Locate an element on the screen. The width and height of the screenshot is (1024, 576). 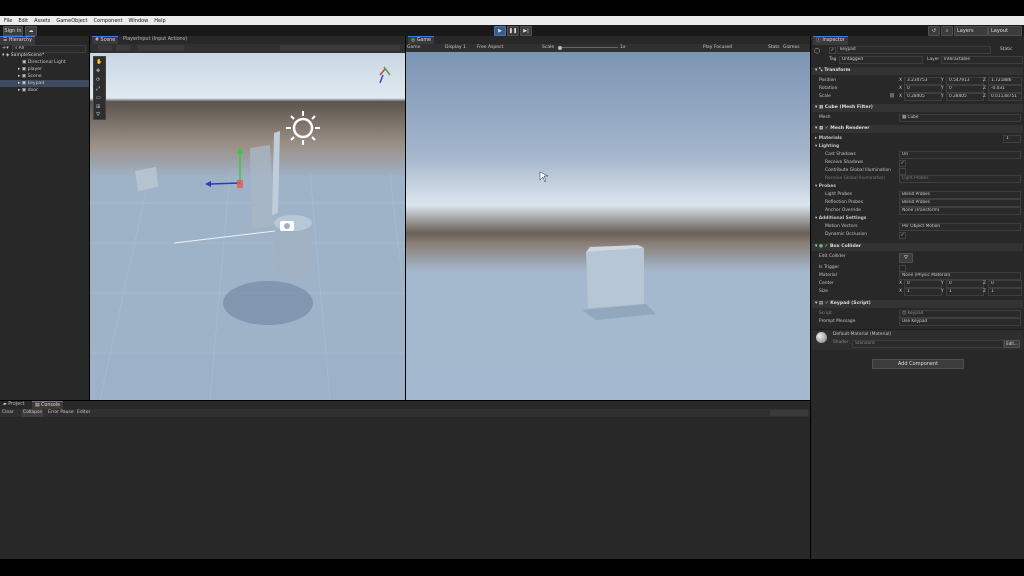
sign-in-button: Sign In is located at coordinates (13, 31).